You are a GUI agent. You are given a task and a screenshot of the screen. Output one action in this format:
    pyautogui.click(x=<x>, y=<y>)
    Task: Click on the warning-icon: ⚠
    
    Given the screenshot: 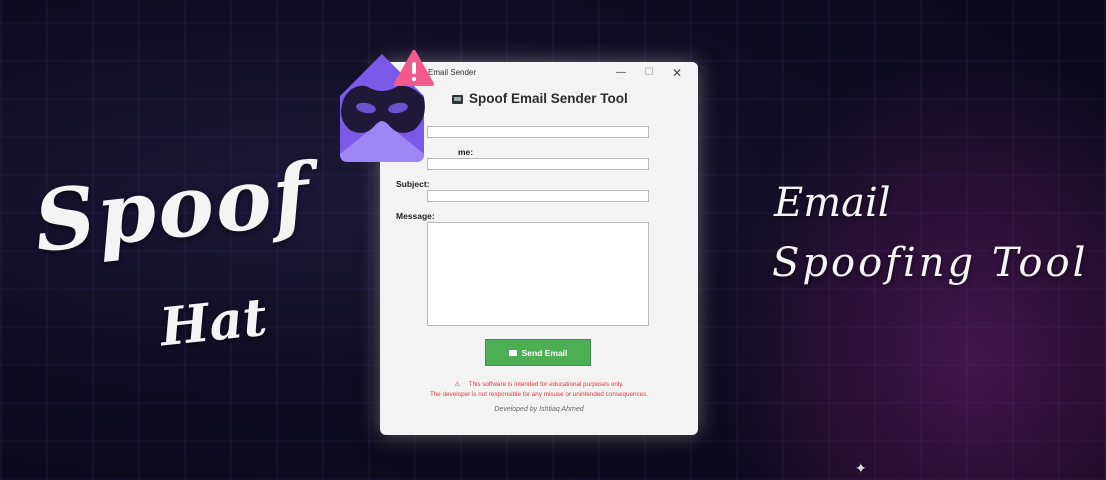 What is the action you would take?
    pyautogui.click(x=457, y=384)
    